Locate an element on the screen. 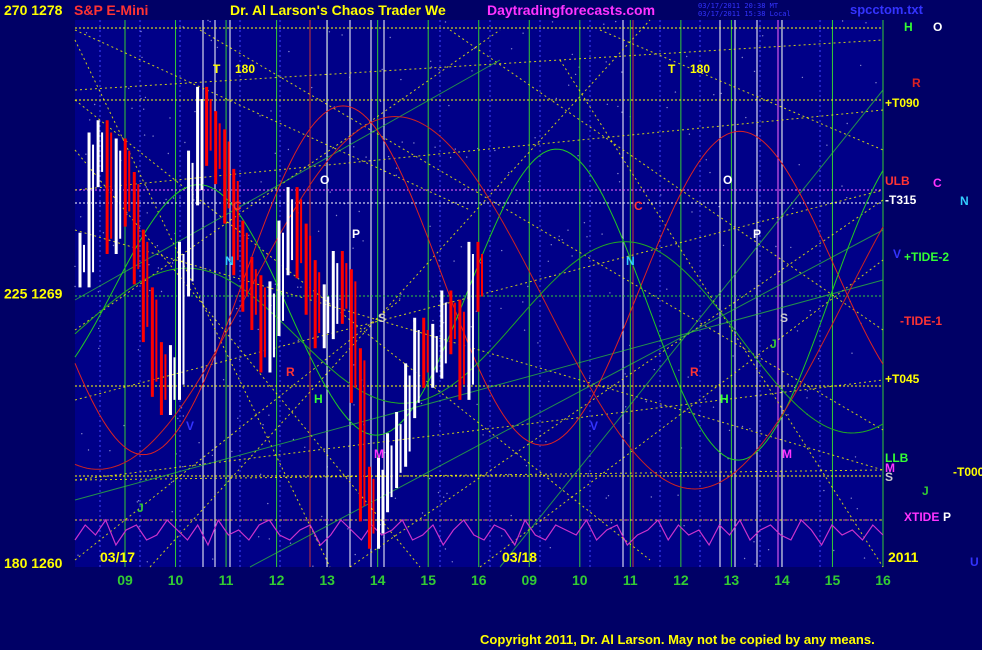 Image resolution: width=982 pixels, height=650 pixels. right-label: N is located at coordinates (964, 201).